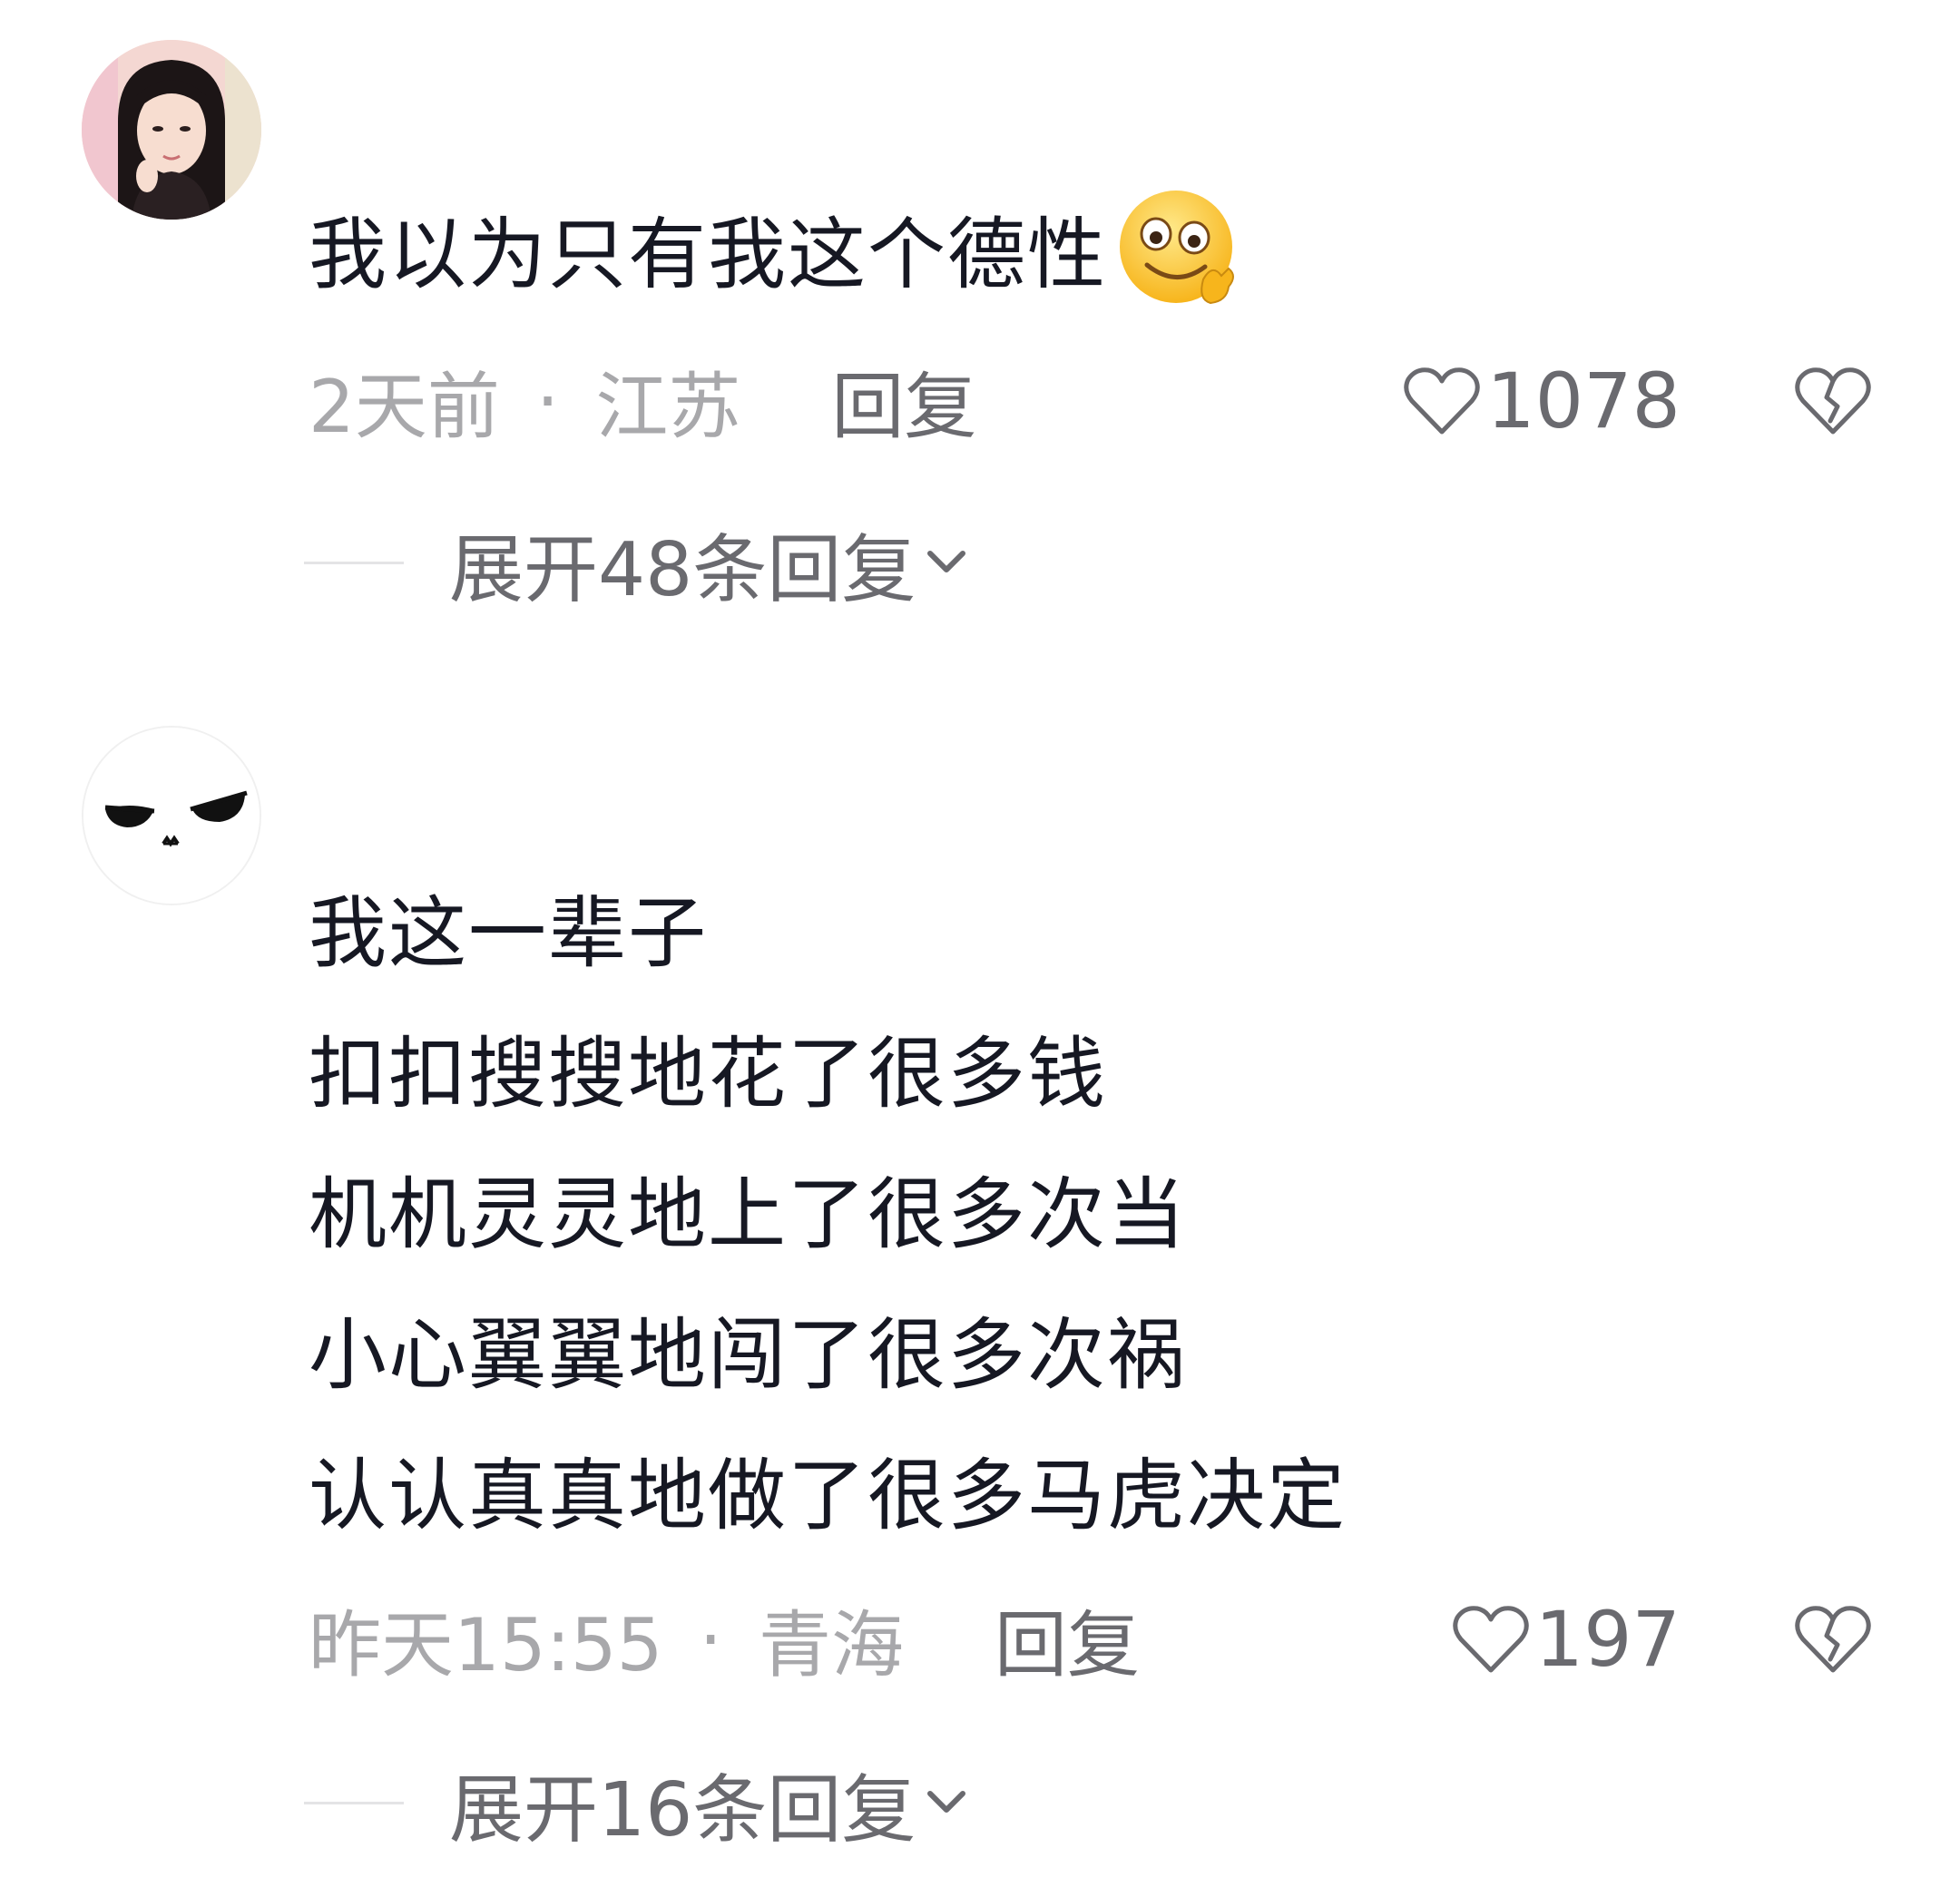  I want to click on like-button: 1078, so click(1542, 401).